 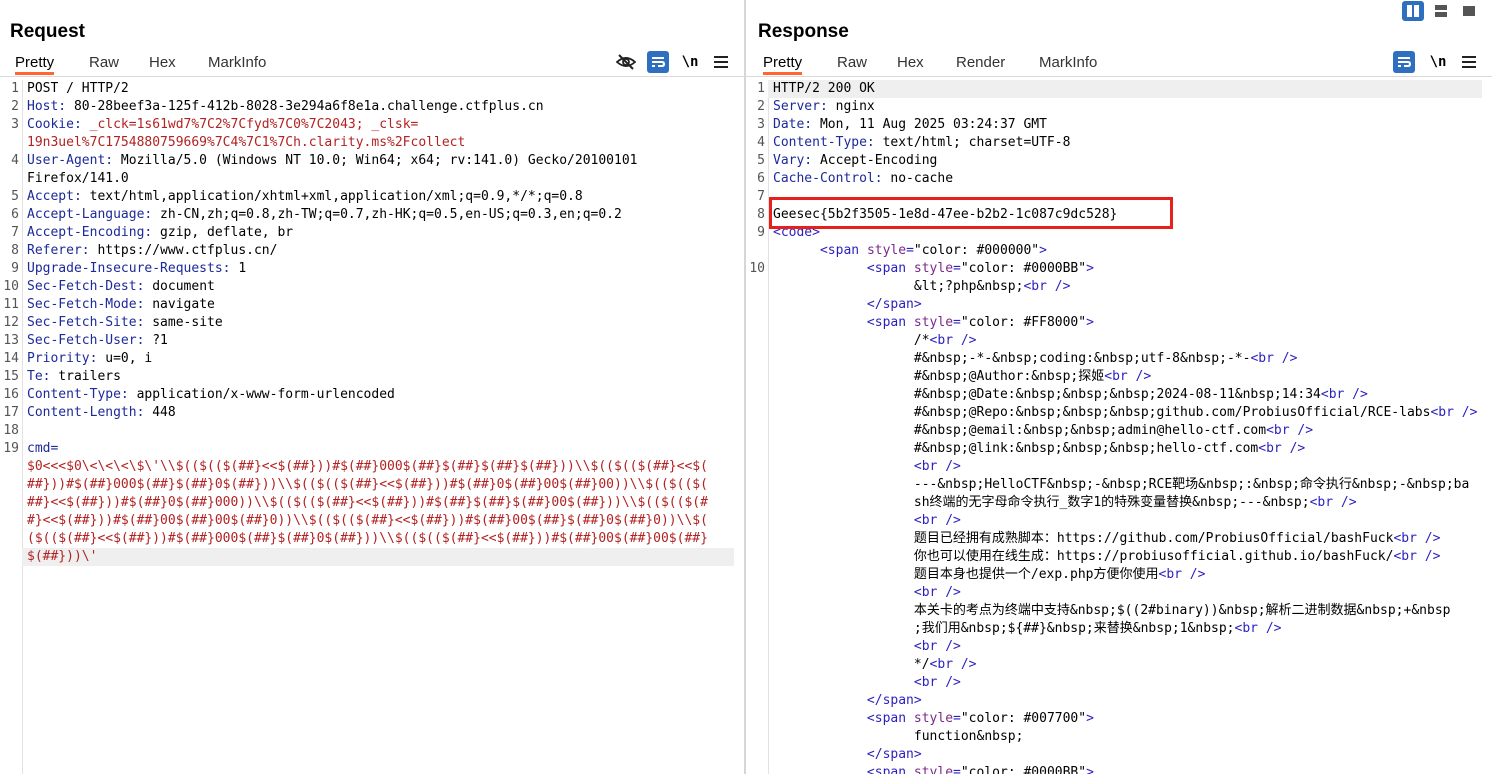 What do you see at coordinates (800, 106) in the screenshot?
I see `header-key: Server:` at bounding box center [800, 106].